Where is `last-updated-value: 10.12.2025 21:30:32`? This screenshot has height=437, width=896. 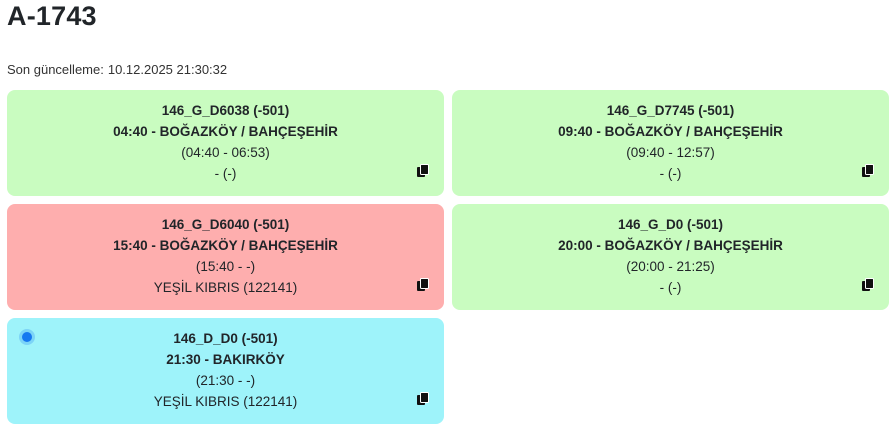 last-updated-value: 10.12.2025 21:30:32 is located at coordinates (167, 69).